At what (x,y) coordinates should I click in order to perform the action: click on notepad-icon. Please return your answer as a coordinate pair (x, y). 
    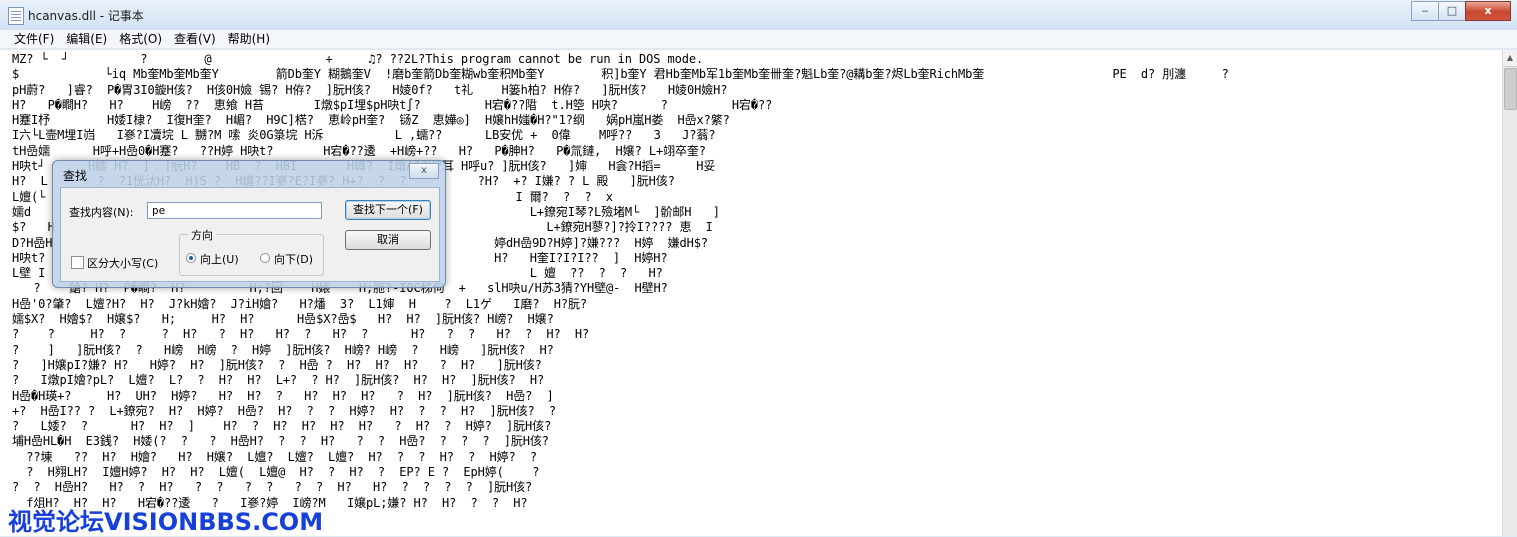
    Looking at the image, I should click on (16, 16).